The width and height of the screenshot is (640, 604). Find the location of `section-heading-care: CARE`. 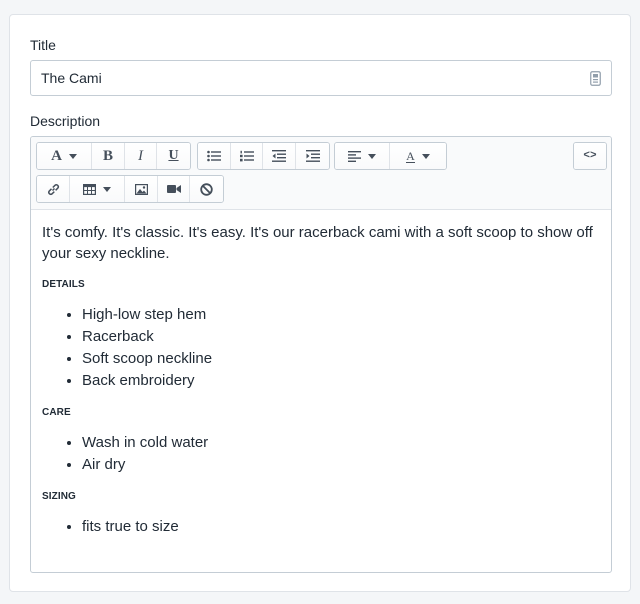

section-heading-care: CARE is located at coordinates (56, 412).